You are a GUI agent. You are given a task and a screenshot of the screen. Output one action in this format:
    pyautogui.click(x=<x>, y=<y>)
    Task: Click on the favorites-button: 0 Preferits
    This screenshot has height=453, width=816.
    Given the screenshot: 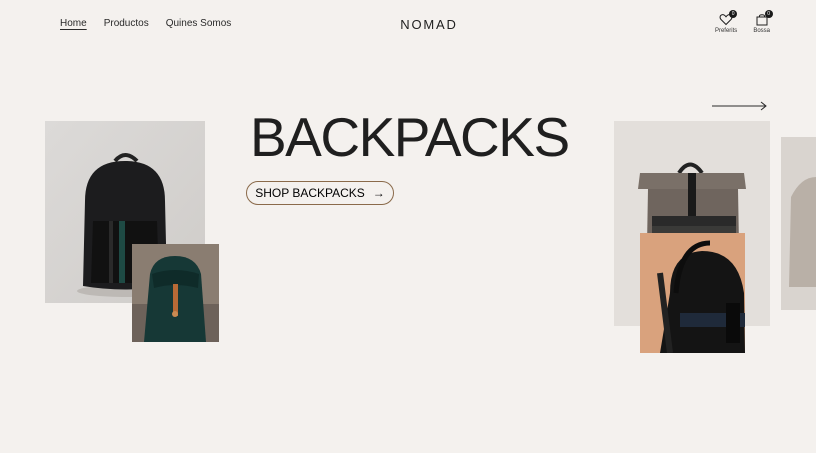 What is the action you would take?
    pyautogui.click(x=726, y=22)
    